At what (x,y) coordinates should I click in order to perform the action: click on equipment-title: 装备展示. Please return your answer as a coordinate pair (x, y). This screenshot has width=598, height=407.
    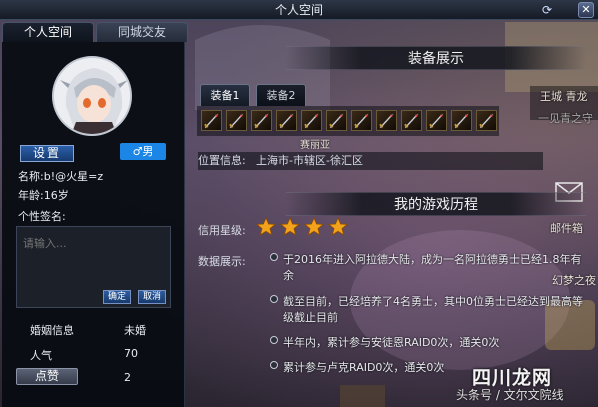
    Looking at the image, I should click on (436, 58).